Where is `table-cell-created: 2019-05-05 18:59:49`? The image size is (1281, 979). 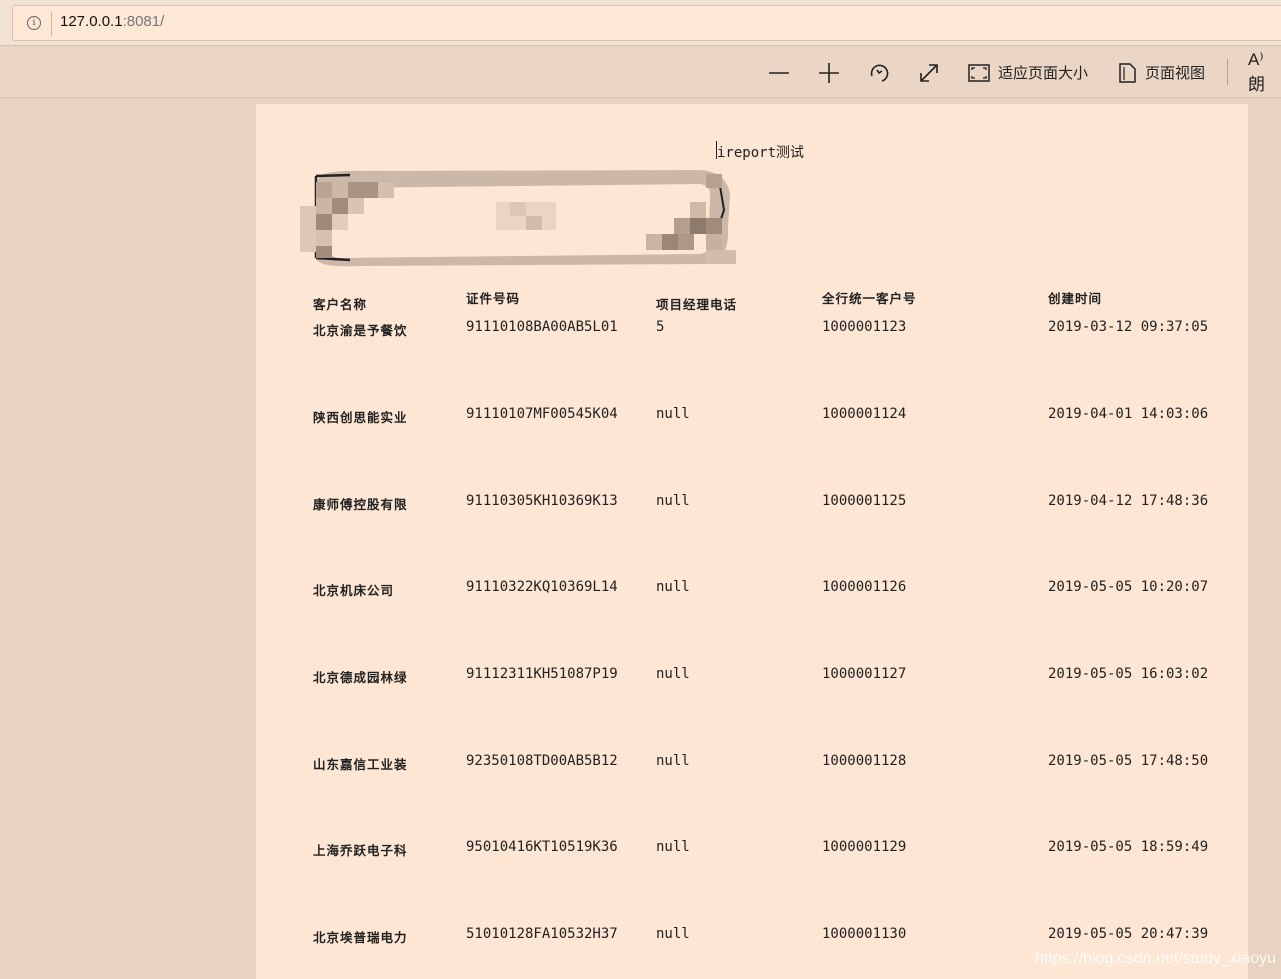
table-cell-created: 2019-05-05 18:59:49 is located at coordinates (1128, 847).